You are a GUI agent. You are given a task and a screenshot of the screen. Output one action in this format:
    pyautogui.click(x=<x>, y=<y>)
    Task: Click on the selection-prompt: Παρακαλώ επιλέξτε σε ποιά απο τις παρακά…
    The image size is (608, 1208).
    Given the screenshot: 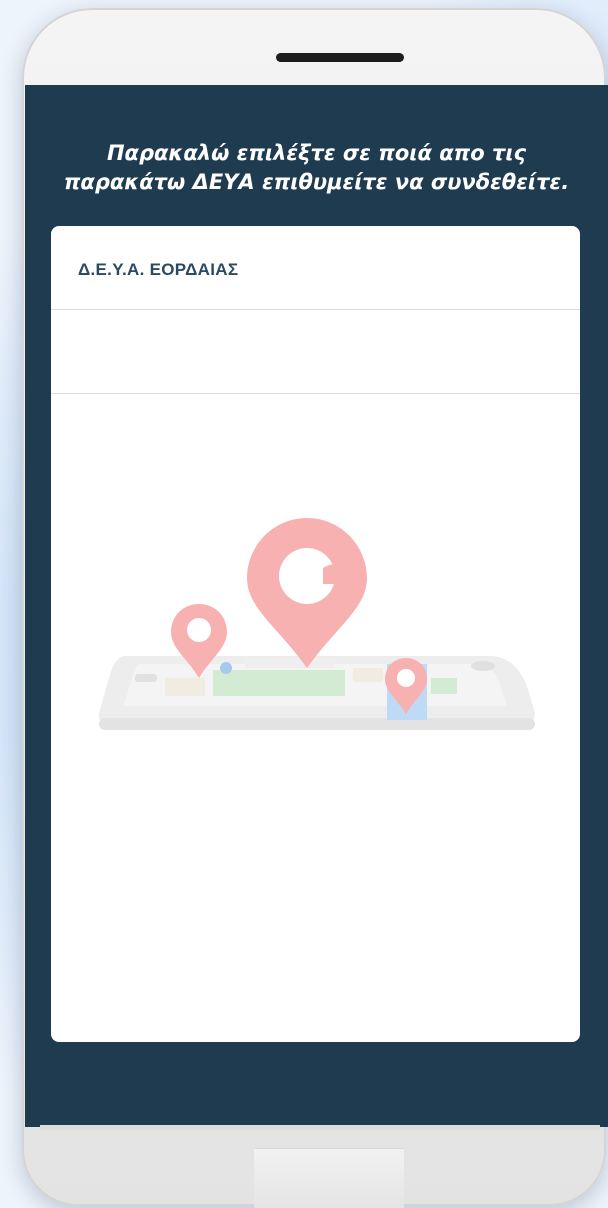 What is the action you would take?
    pyautogui.click(x=316, y=168)
    